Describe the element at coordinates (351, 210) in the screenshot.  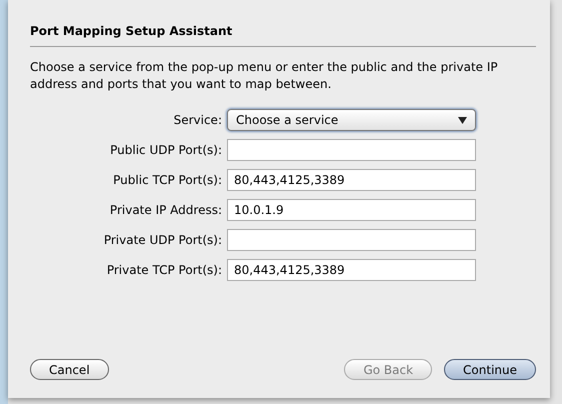
I see `port-field: 10.0.1.9` at that location.